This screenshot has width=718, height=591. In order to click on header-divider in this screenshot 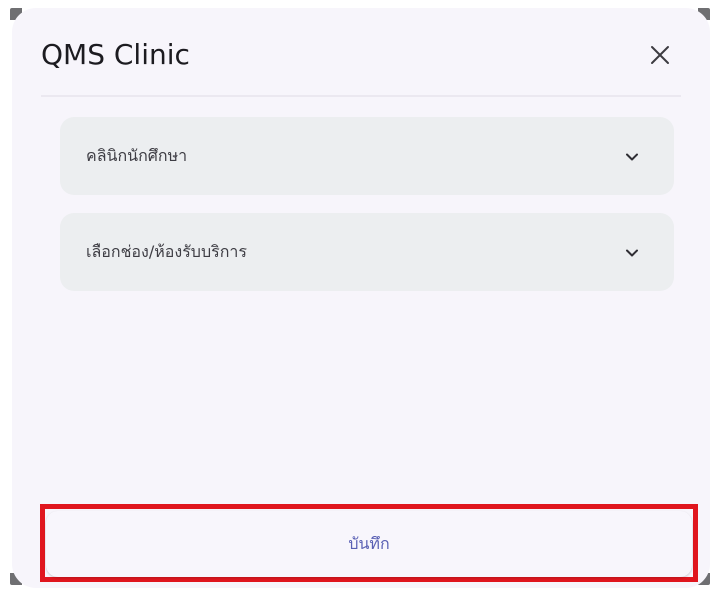, I will do `click(361, 96)`.